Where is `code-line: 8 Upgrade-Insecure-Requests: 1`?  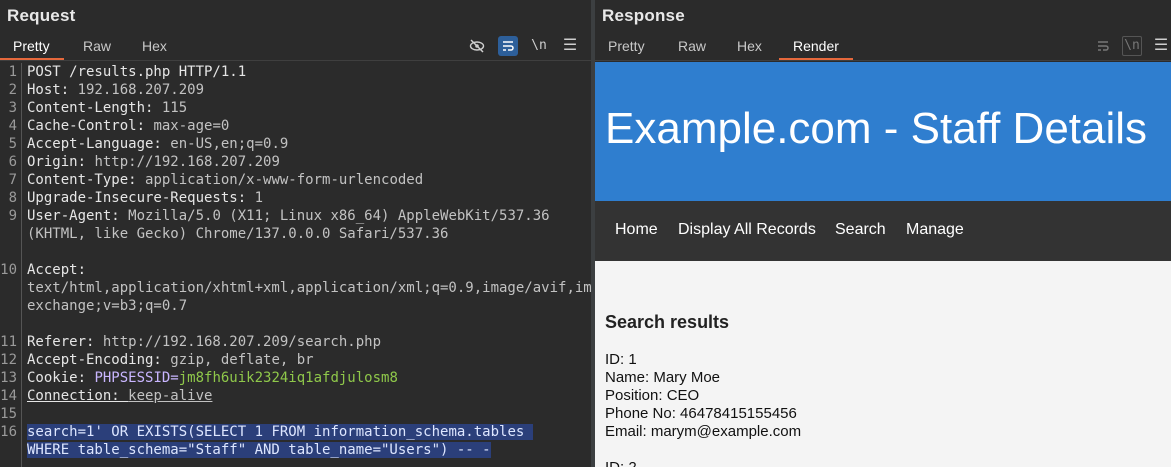 code-line: 8 Upgrade-Insecure-Requests: 1 is located at coordinates (295, 198).